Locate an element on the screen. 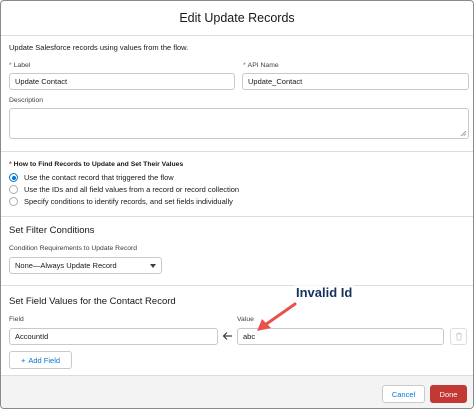  trash-icon is located at coordinates (458, 336).